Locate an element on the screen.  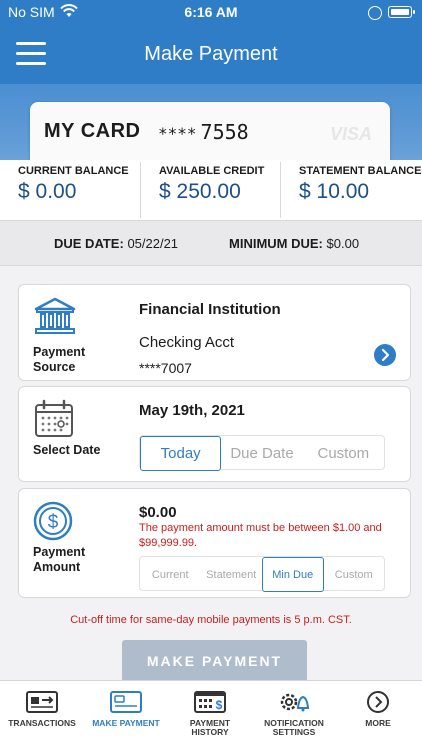
minimum-due: MINIMUM DUE: $0.00 is located at coordinates (294, 243).